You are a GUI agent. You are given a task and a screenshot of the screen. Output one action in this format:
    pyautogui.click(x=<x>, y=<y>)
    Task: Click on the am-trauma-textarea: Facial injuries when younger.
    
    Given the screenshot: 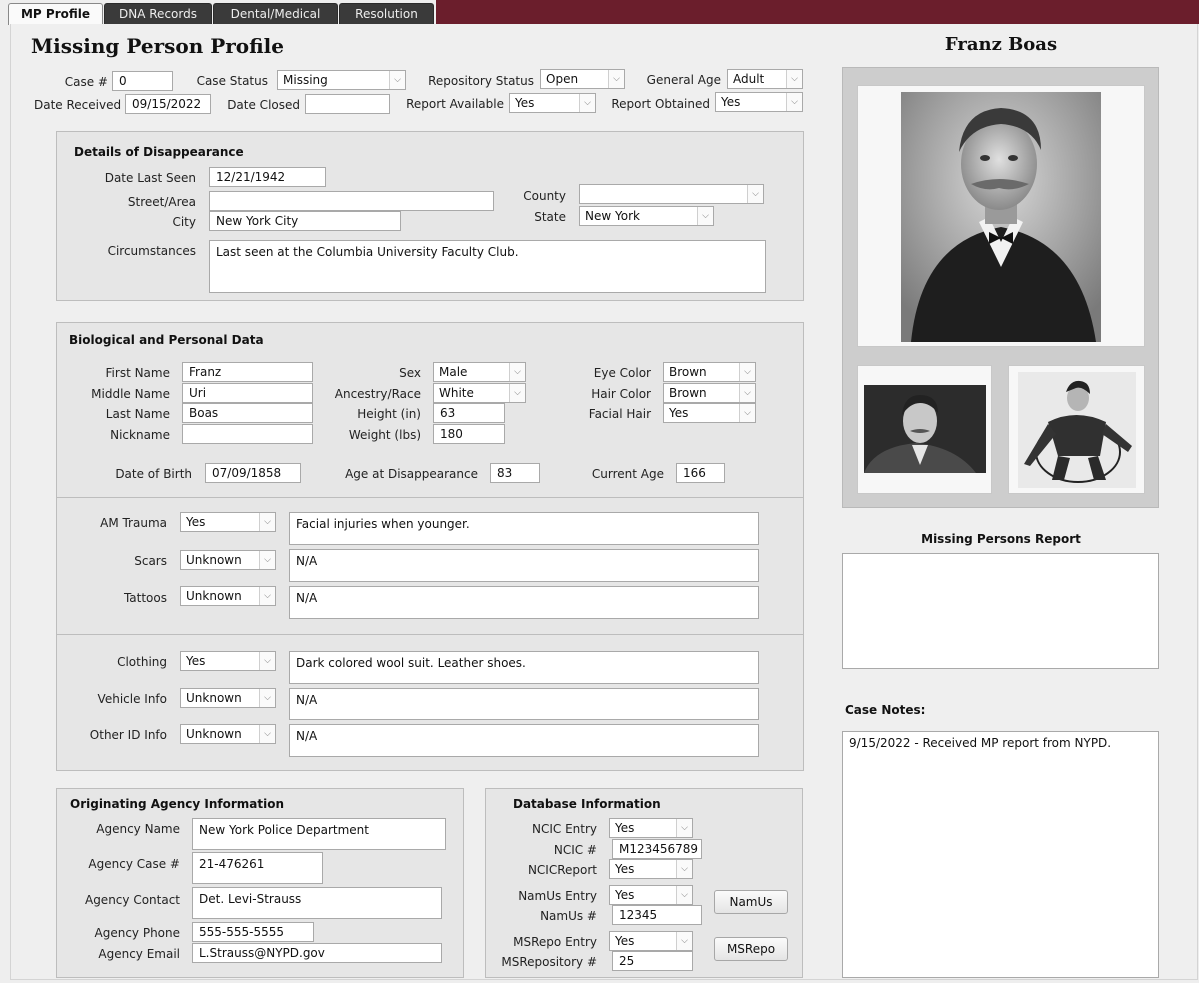 What is the action you would take?
    pyautogui.click(x=524, y=528)
    